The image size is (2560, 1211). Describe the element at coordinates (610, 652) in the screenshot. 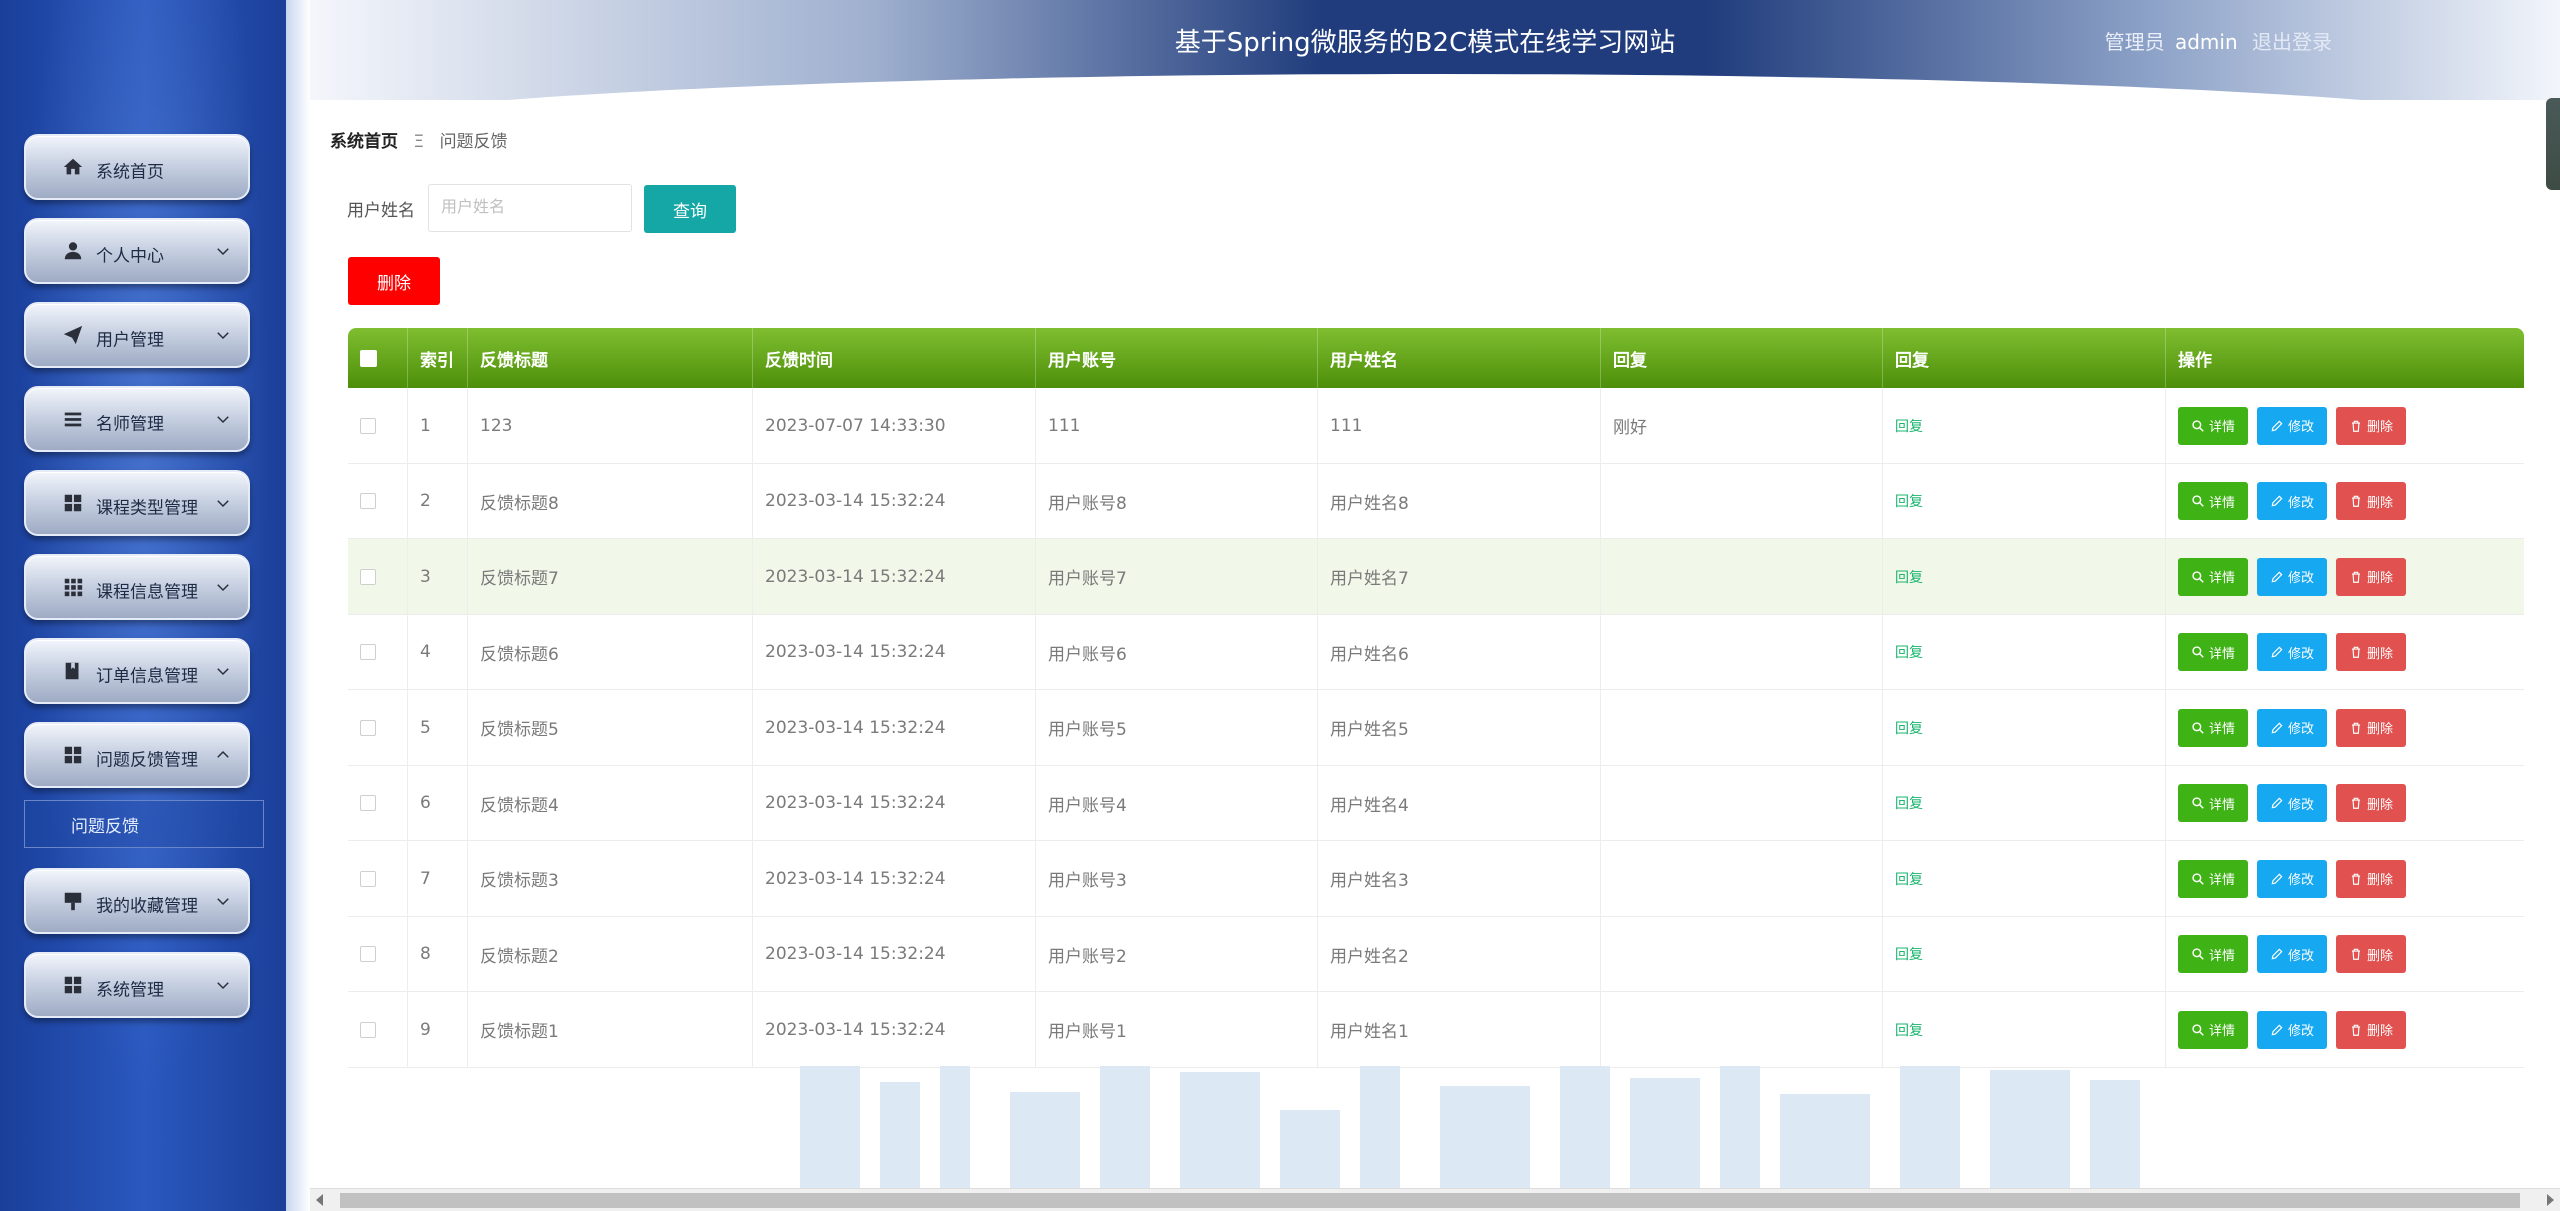

I see `cell-title: 反馈标题6` at that location.